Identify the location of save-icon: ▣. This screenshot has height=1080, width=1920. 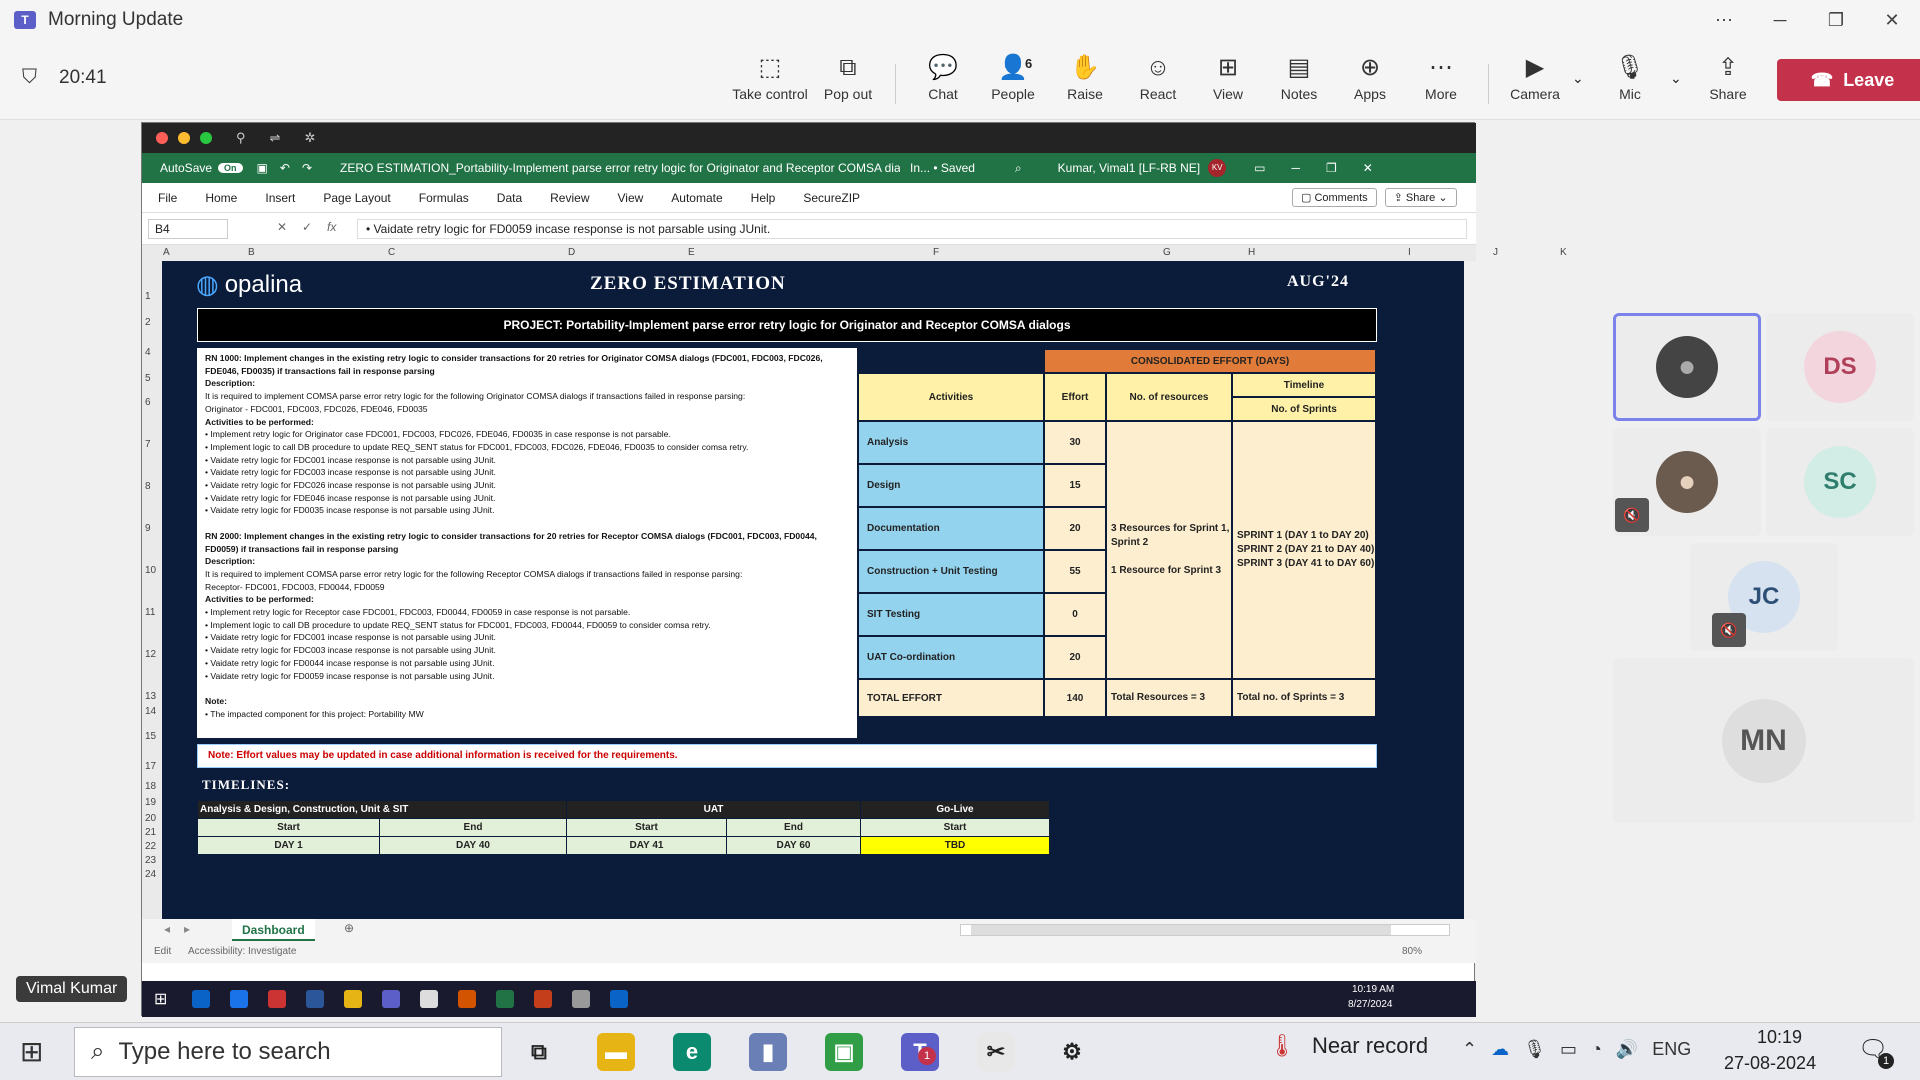
(262, 168).